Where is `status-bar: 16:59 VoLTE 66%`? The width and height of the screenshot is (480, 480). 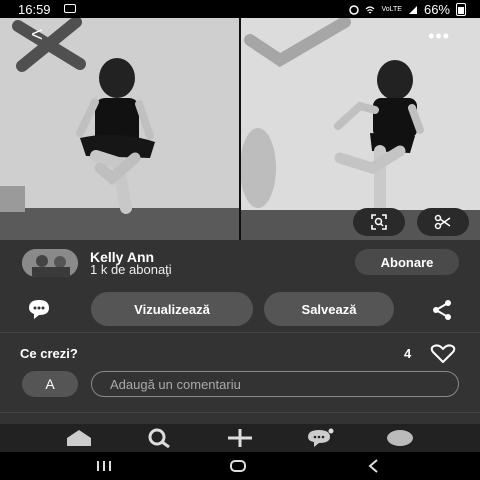 status-bar: 16:59 VoLTE 66% is located at coordinates (240, 9).